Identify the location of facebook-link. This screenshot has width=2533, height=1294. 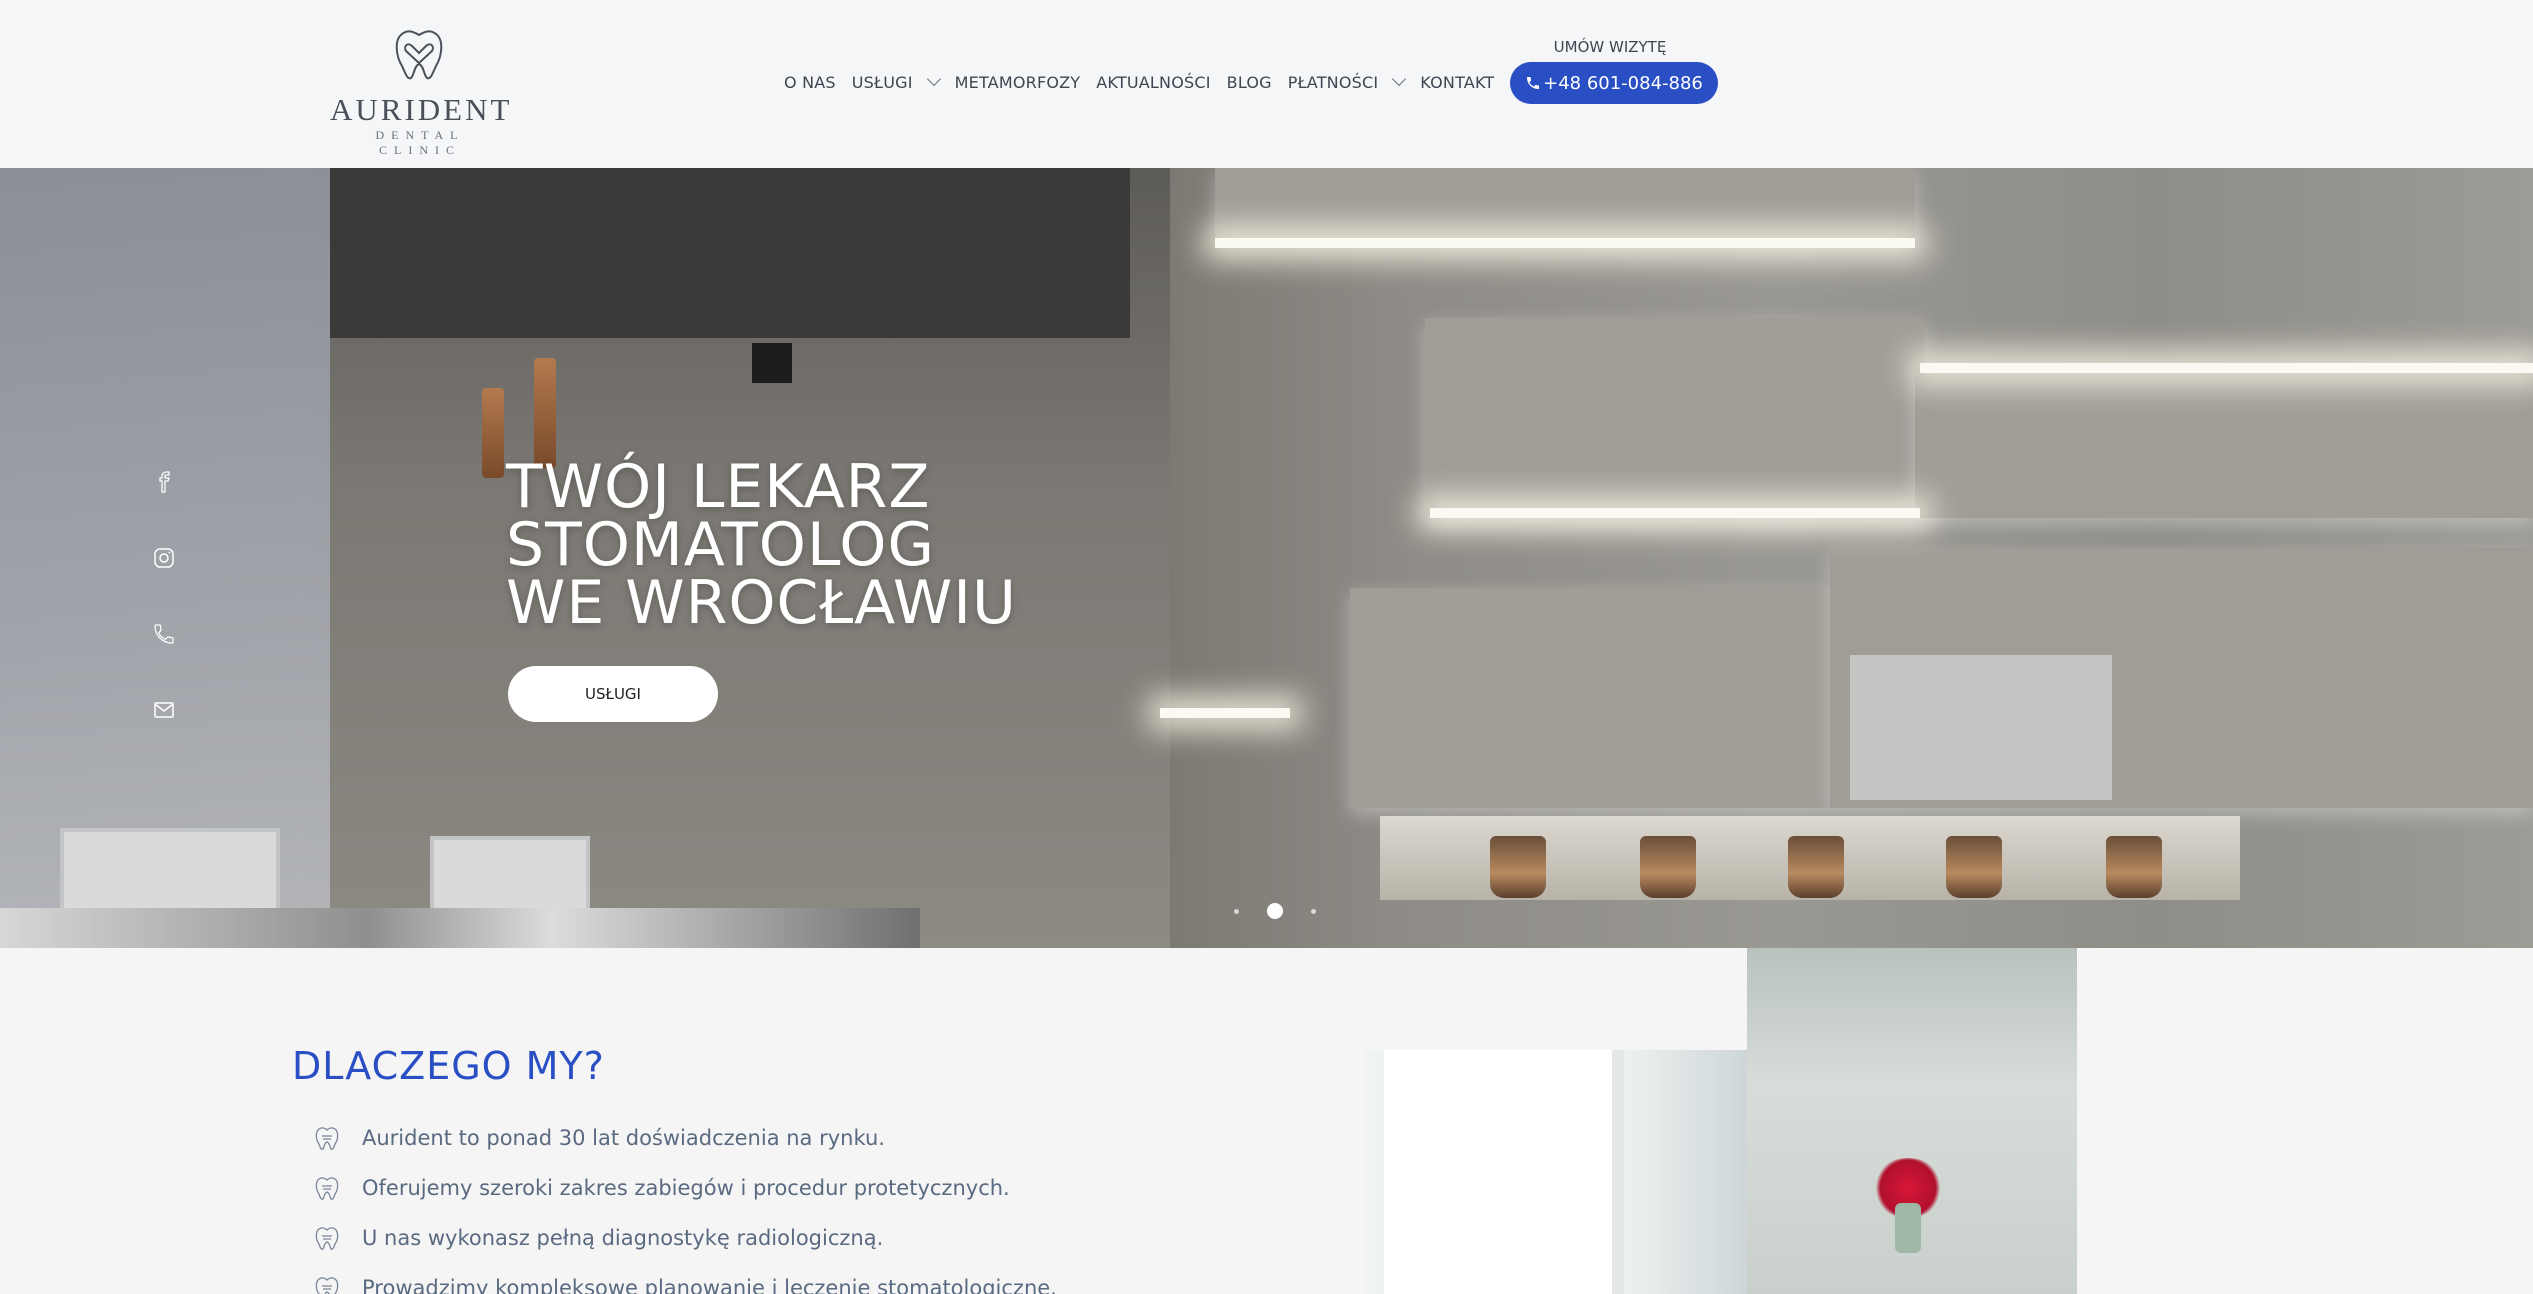
(164, 482).